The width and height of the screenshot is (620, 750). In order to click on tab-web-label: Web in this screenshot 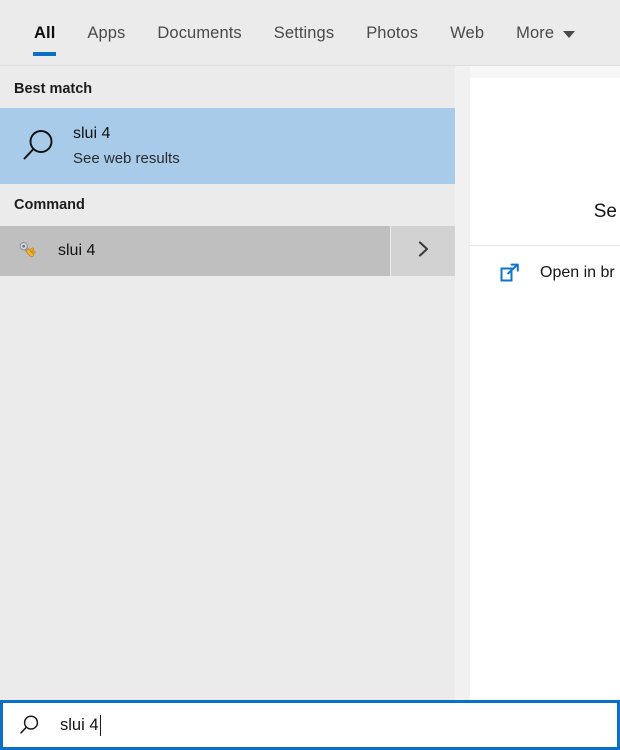, I will do `click(467, 32)`.